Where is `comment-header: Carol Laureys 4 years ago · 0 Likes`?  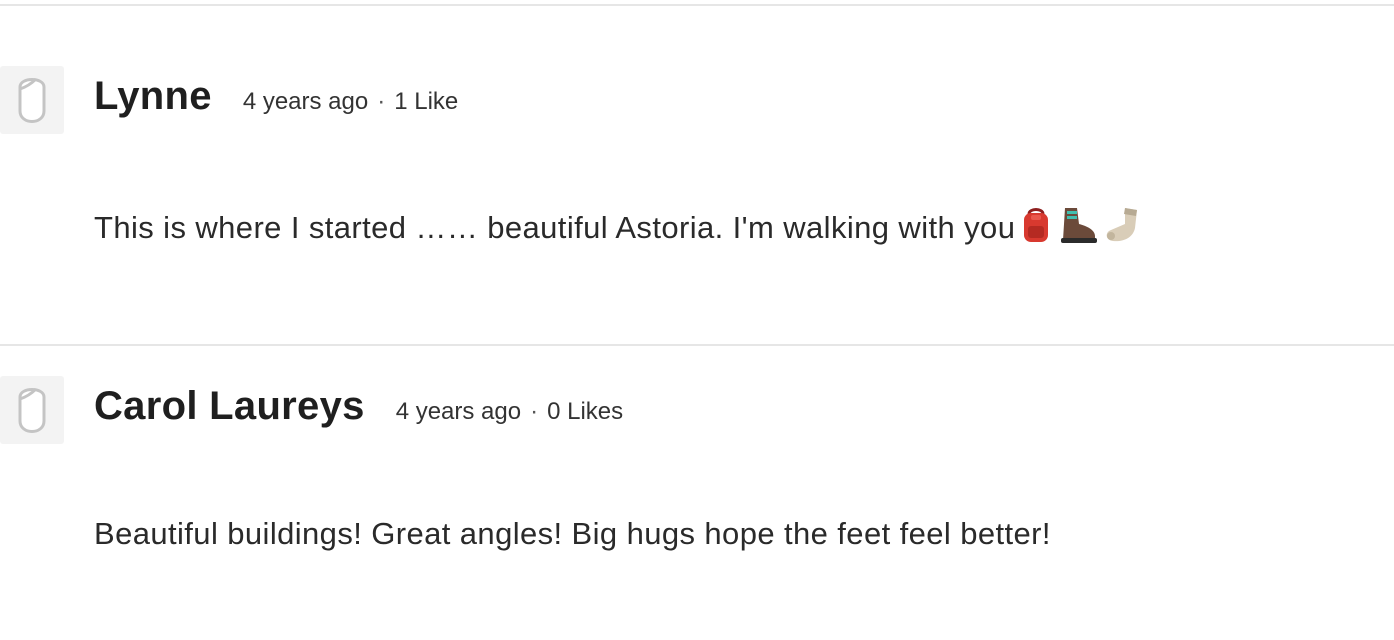 comment-header: Carol Laureys 4 years ago · 0 Likes is located at coordinates (358, 406).